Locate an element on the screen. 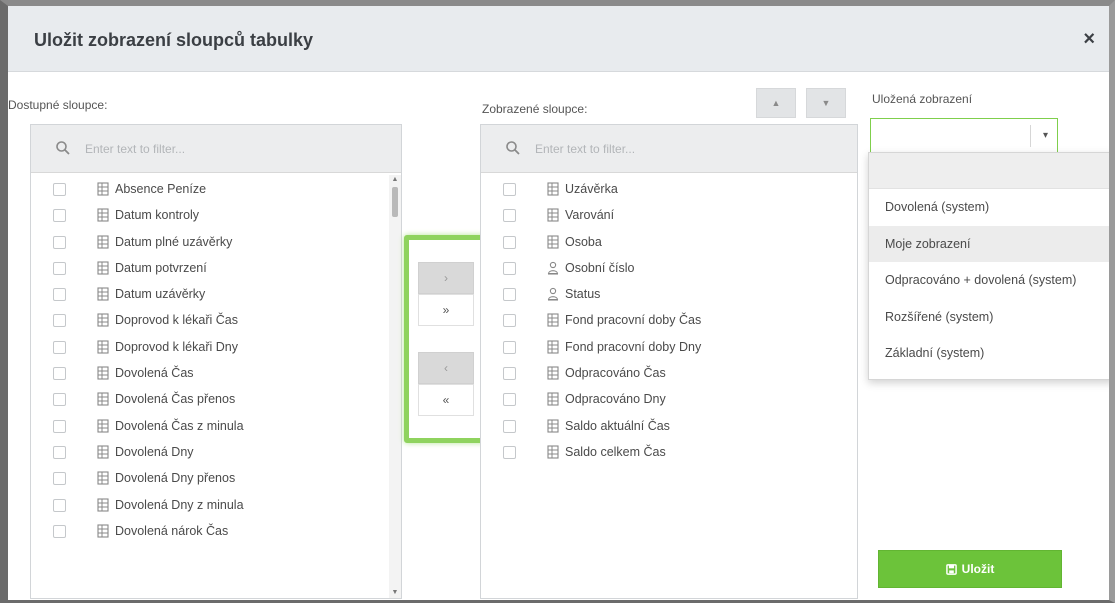  item-label: Doprovod k lékaři Dny is located at coordinates (176, 346).